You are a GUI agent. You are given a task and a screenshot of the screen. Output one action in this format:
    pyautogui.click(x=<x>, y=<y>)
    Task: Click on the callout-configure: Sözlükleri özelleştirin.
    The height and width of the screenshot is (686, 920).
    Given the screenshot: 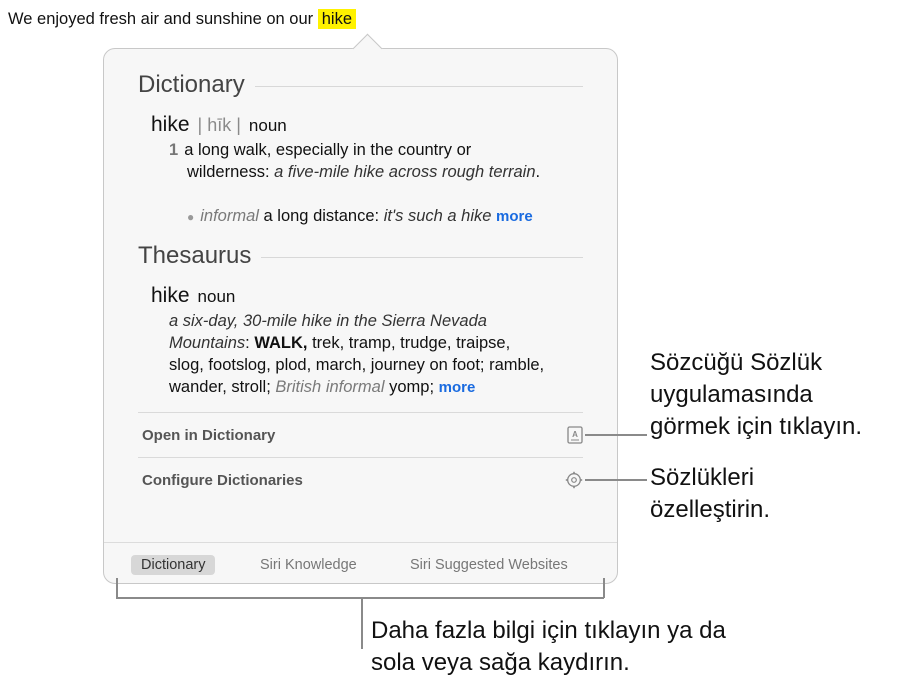 What is the action you would take?
    pyautogui.click(x=710, y=494)
    